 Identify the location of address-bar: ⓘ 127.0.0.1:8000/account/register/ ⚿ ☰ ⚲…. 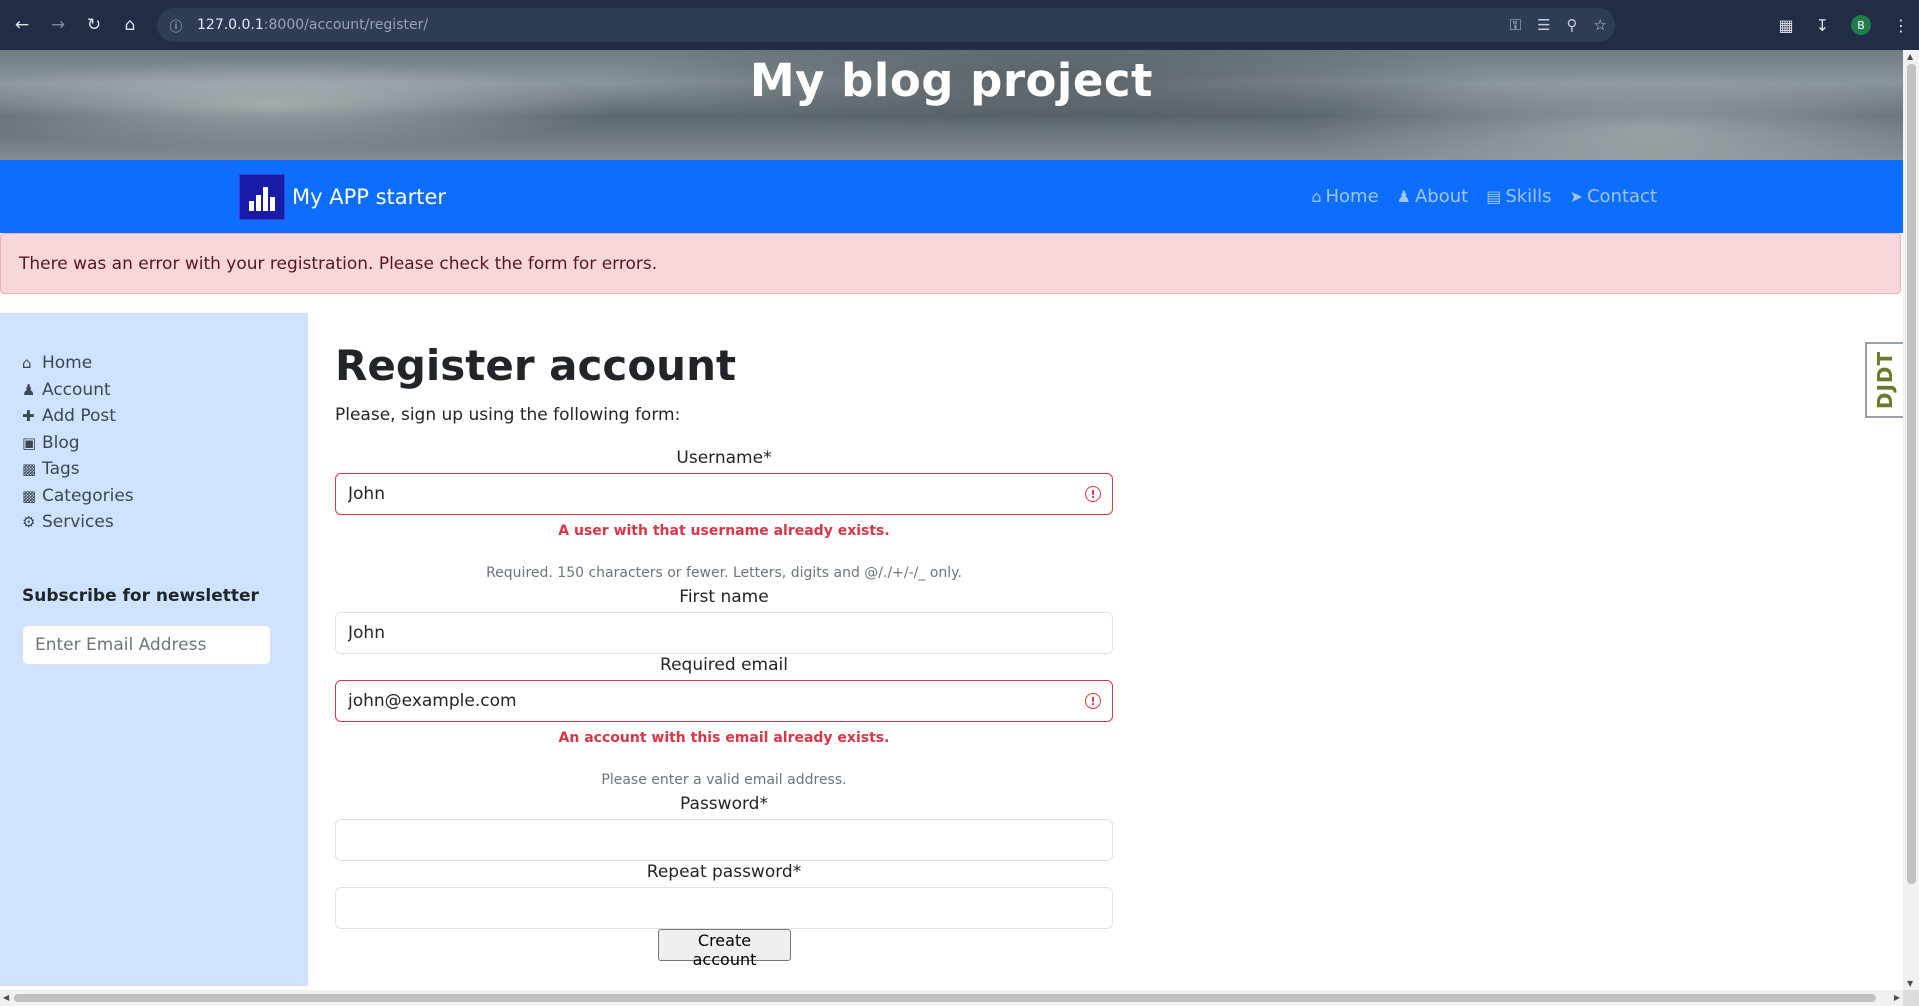
(886, 25).